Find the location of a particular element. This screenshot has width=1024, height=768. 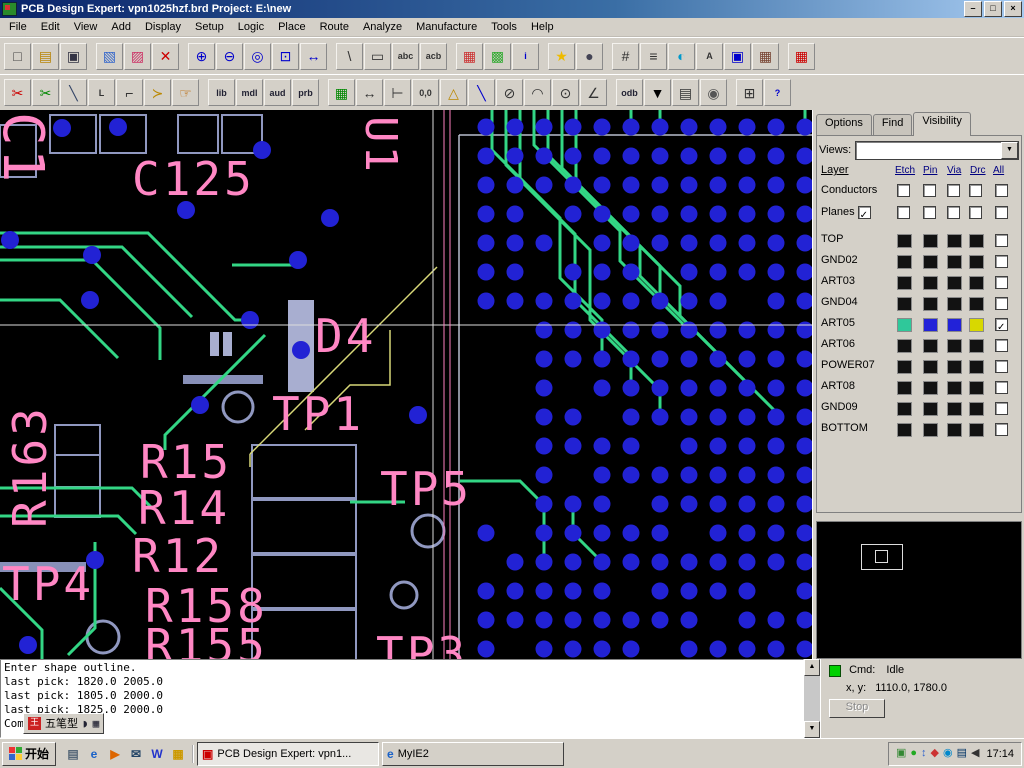

symbol-edit-button: ▦ is located at coordinates (801, 56).